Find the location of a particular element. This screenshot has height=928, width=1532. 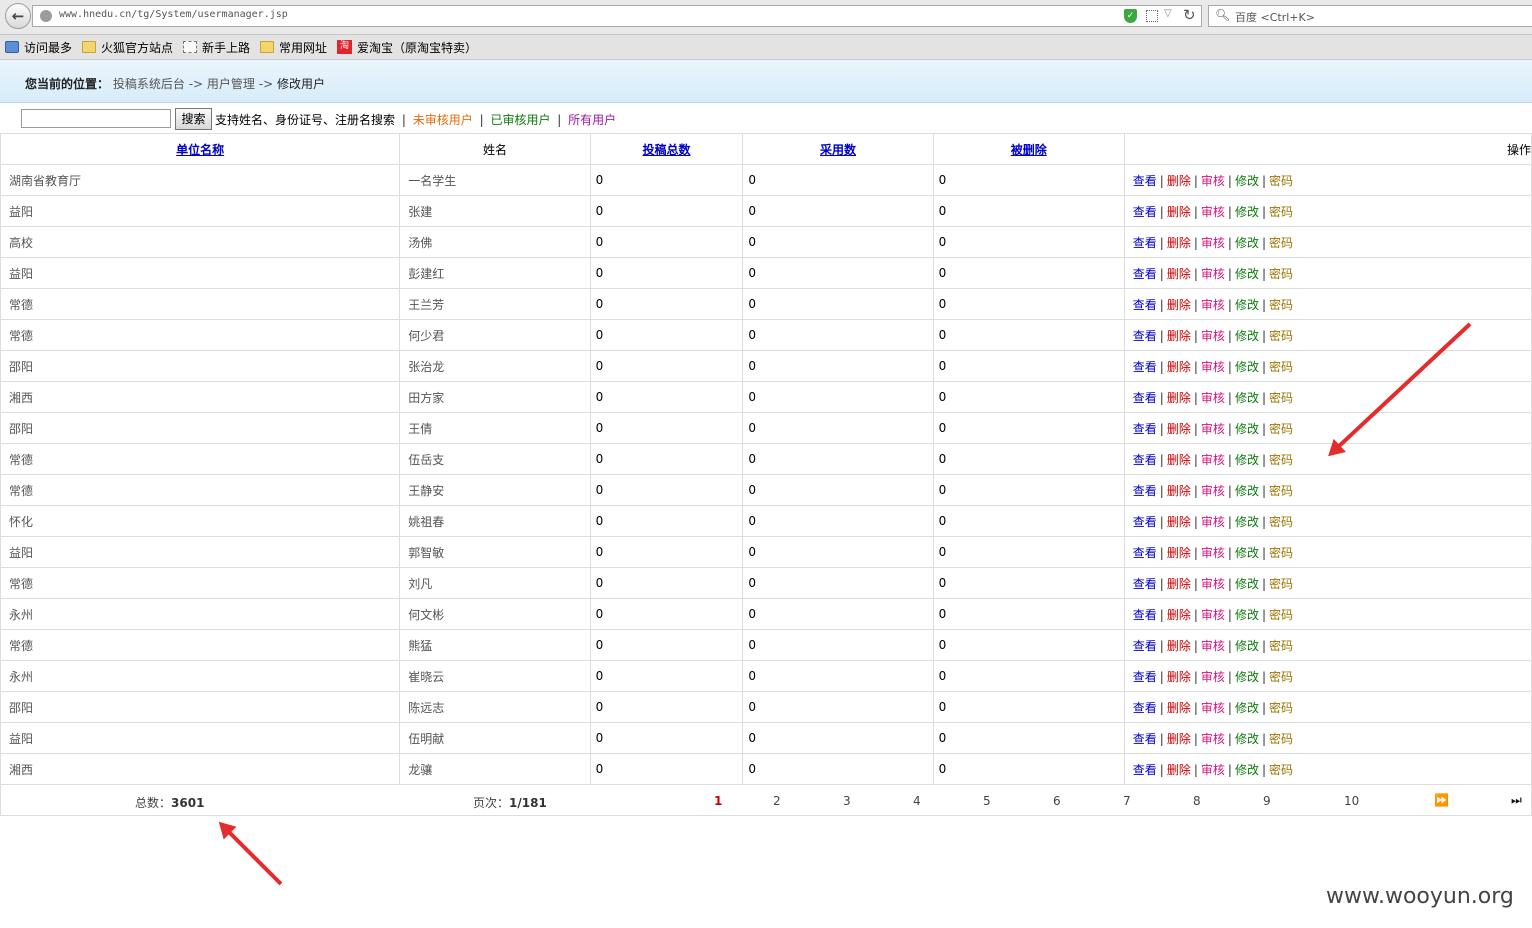

bookmark-firefox-official: 火狐官方站点 is located at coordinates (127, 47).